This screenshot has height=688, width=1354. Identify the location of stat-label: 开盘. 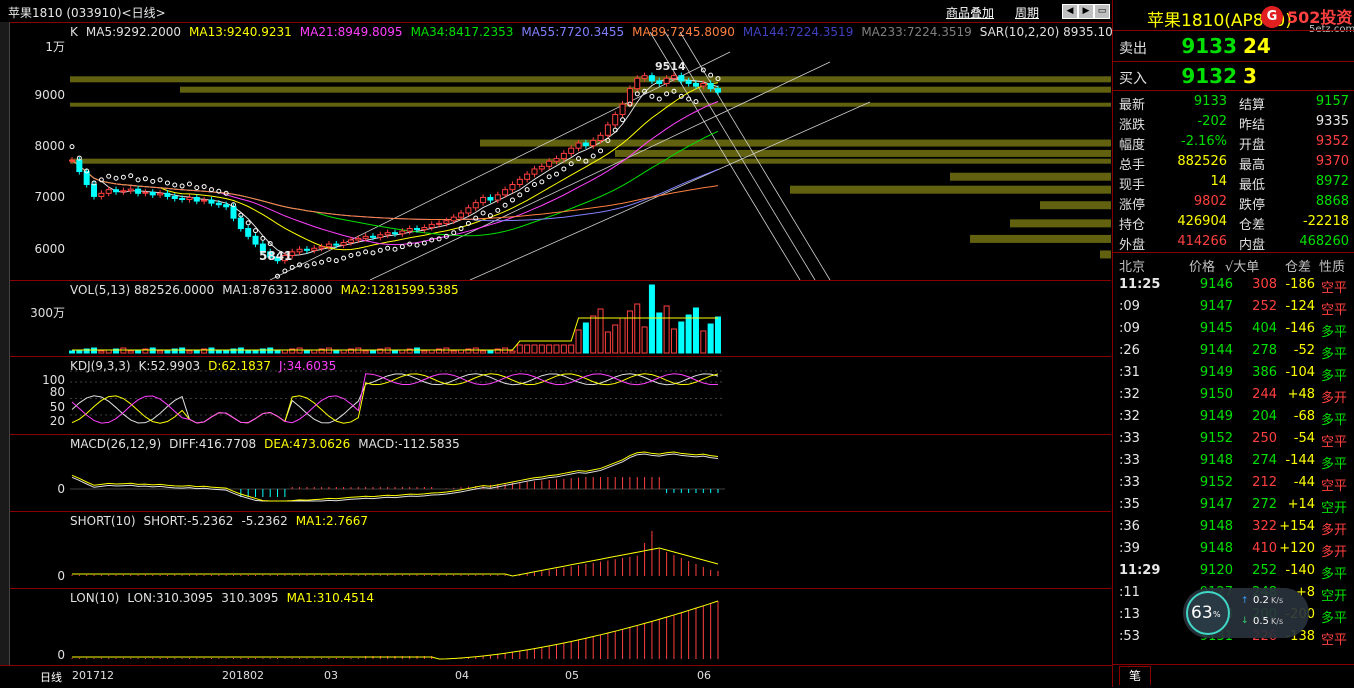
(1252, 145).